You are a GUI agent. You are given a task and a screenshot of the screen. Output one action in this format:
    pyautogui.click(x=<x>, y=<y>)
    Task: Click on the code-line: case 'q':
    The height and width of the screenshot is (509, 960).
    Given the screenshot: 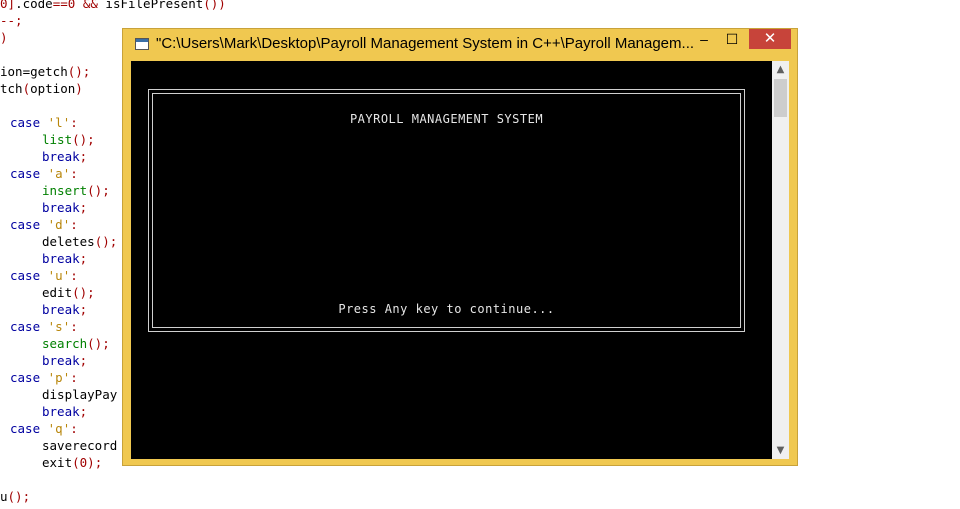 What is the action you would take?
    pyautogui.click(x=44, y=428)
    